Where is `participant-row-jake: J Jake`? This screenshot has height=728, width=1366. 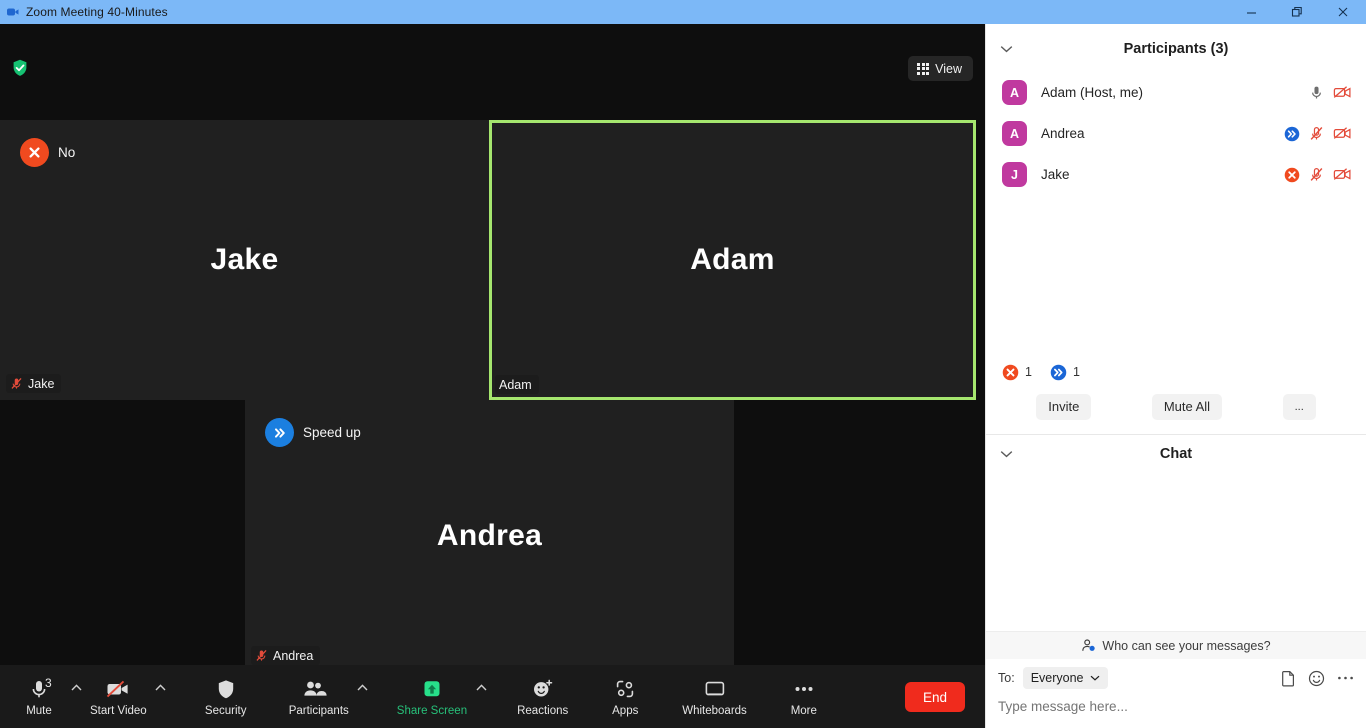 participant-row-jake: J Jake is located at coordinates (1176, 174).